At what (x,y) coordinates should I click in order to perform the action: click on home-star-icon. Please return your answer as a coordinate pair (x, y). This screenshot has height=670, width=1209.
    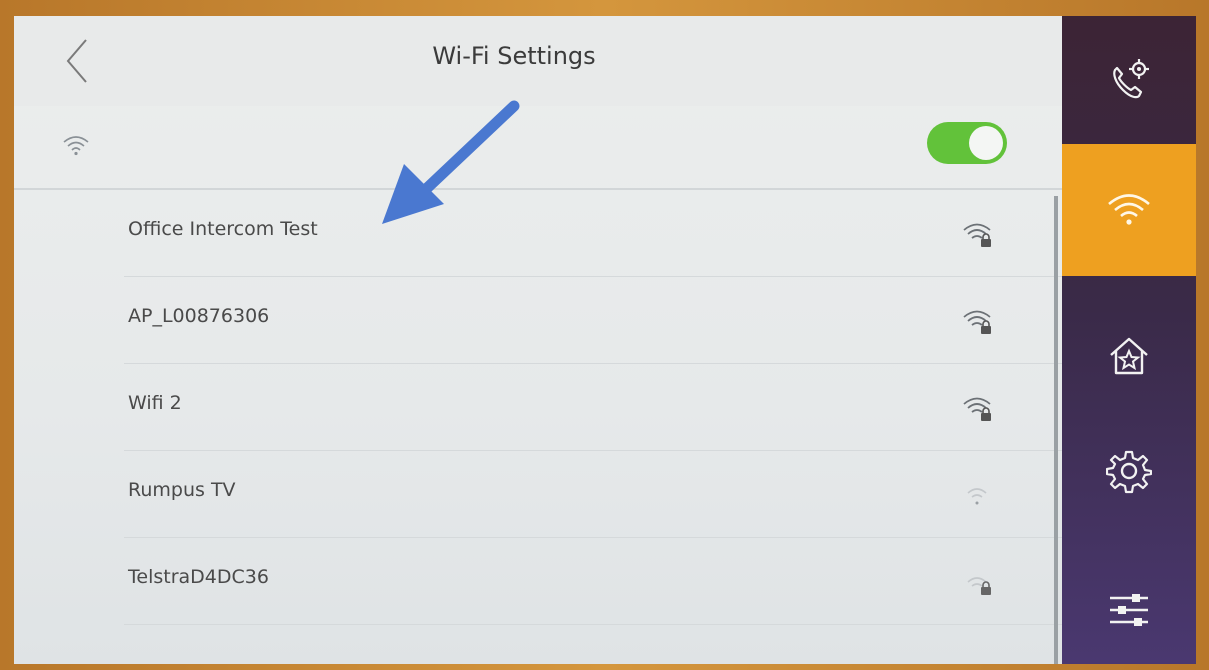
    Looking at the image, I should click on (1129, 356).